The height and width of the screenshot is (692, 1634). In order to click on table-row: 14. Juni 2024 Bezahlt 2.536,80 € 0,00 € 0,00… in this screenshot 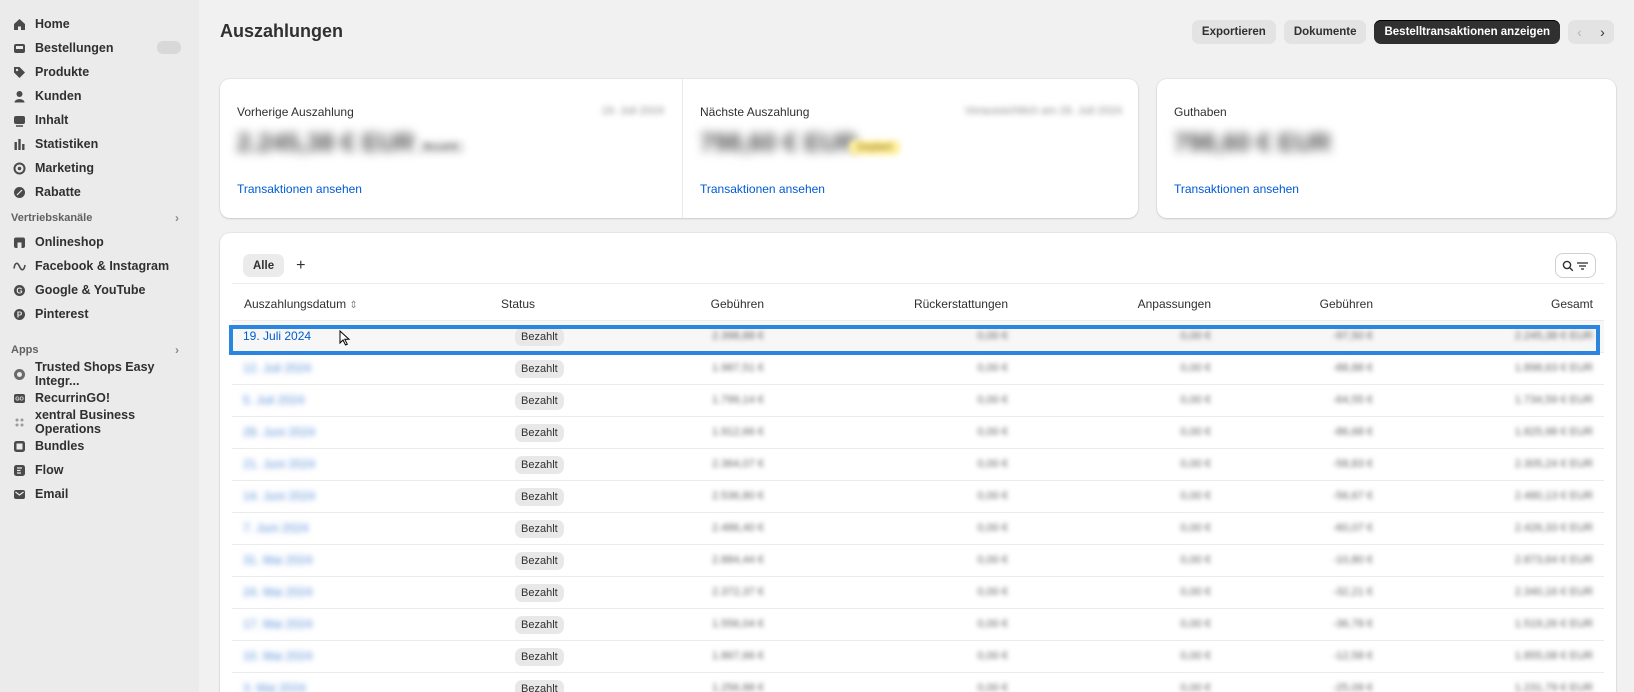, I will do `click(918, 497)`.